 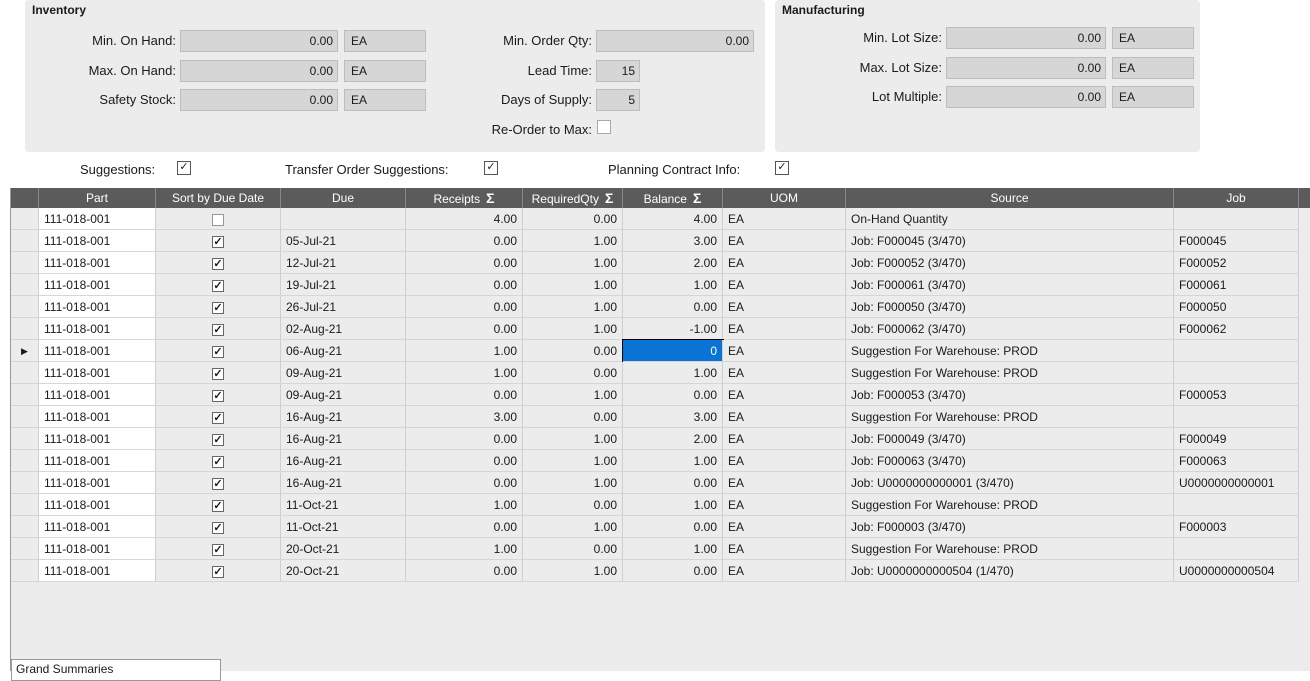 I want to click on cell-due: 06-Aug-21, so click(x=343, y=351).